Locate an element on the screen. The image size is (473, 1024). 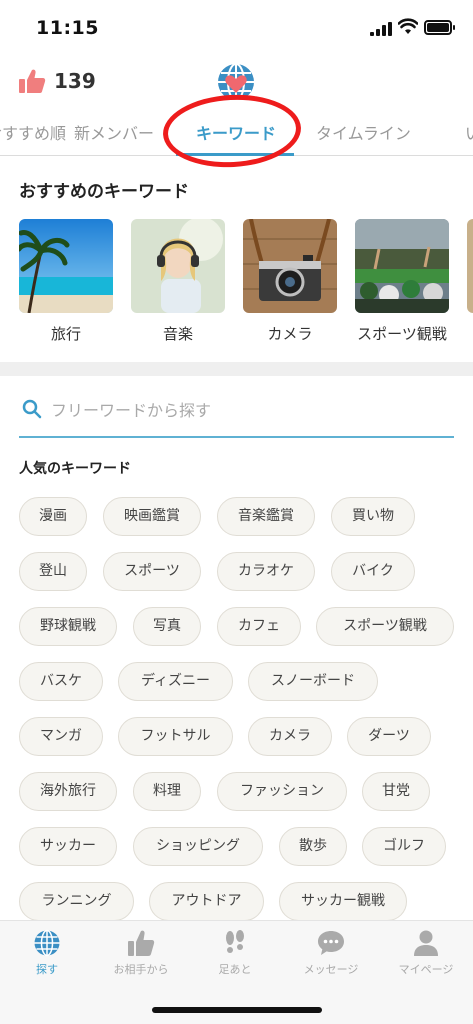
search-input is located at coordinates (246, 410).